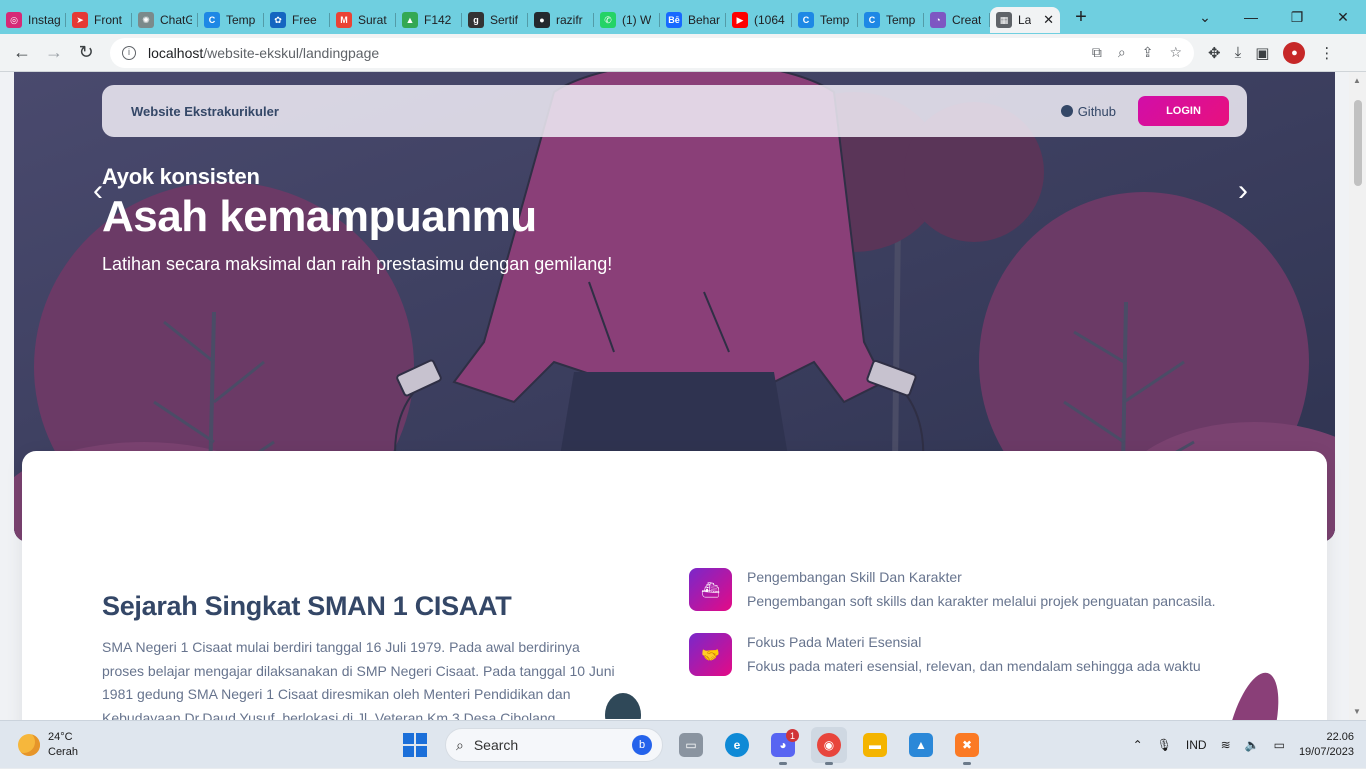 This screenshot has height=769, width=1366. Describe the element at coordinates (1138, 745) in the screenshot. I see `tray-overflow-icon: ⌃` at that location.